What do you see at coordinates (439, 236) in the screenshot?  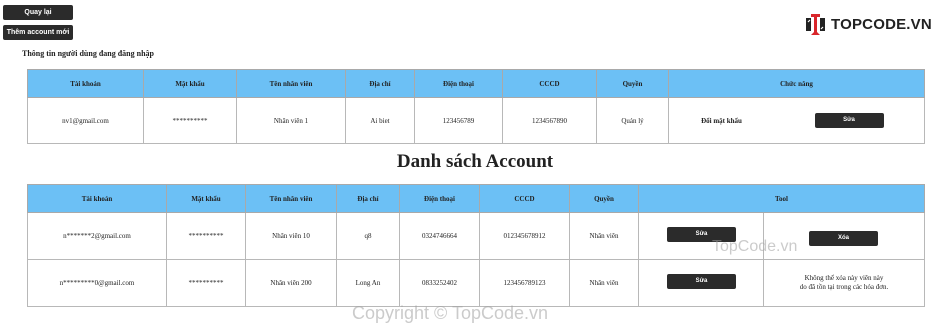 I see `cell-phone: 0324746664` at bounding box center [439, 236].